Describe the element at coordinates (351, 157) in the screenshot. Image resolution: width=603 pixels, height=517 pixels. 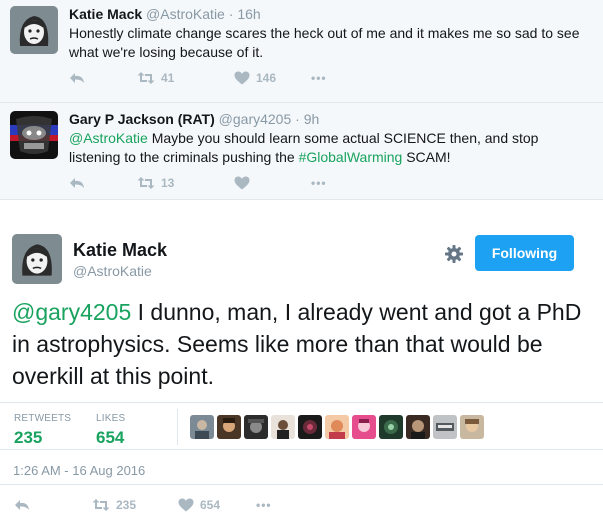
I see `hashtag-link: #GlobalWarming` at that location.